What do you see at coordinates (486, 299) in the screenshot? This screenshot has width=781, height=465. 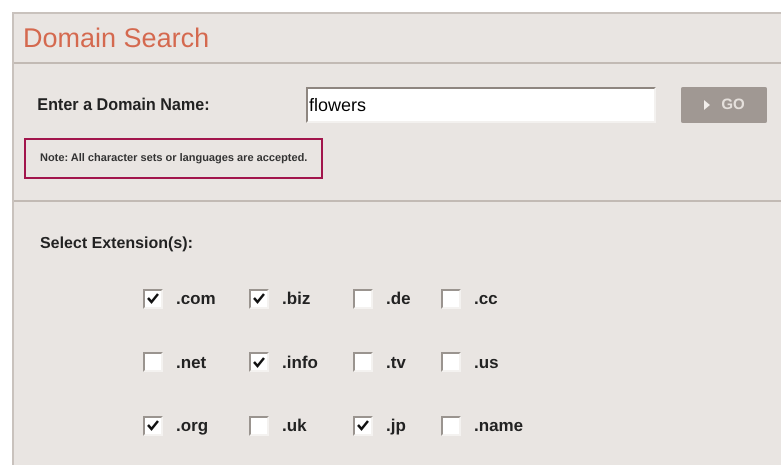 I see `extension-label: .cc` at bounding box center [486, 299].